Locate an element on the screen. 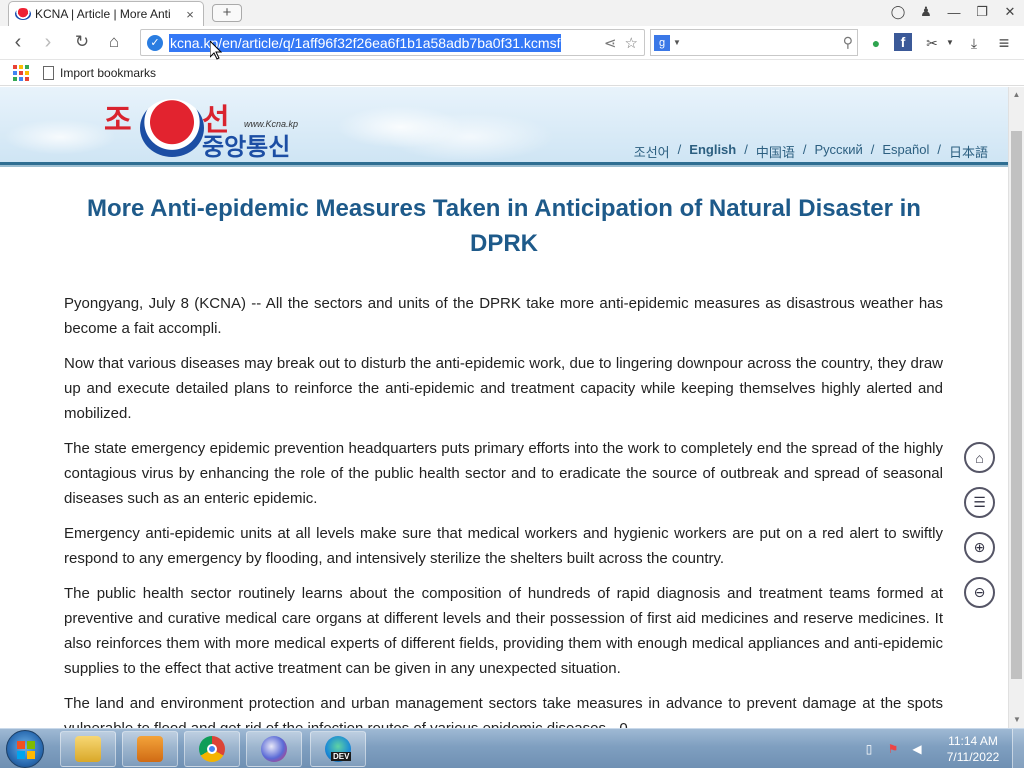 This screenshot has height=769, width=1024. taskbar-app is located at coordinates (274, 749).